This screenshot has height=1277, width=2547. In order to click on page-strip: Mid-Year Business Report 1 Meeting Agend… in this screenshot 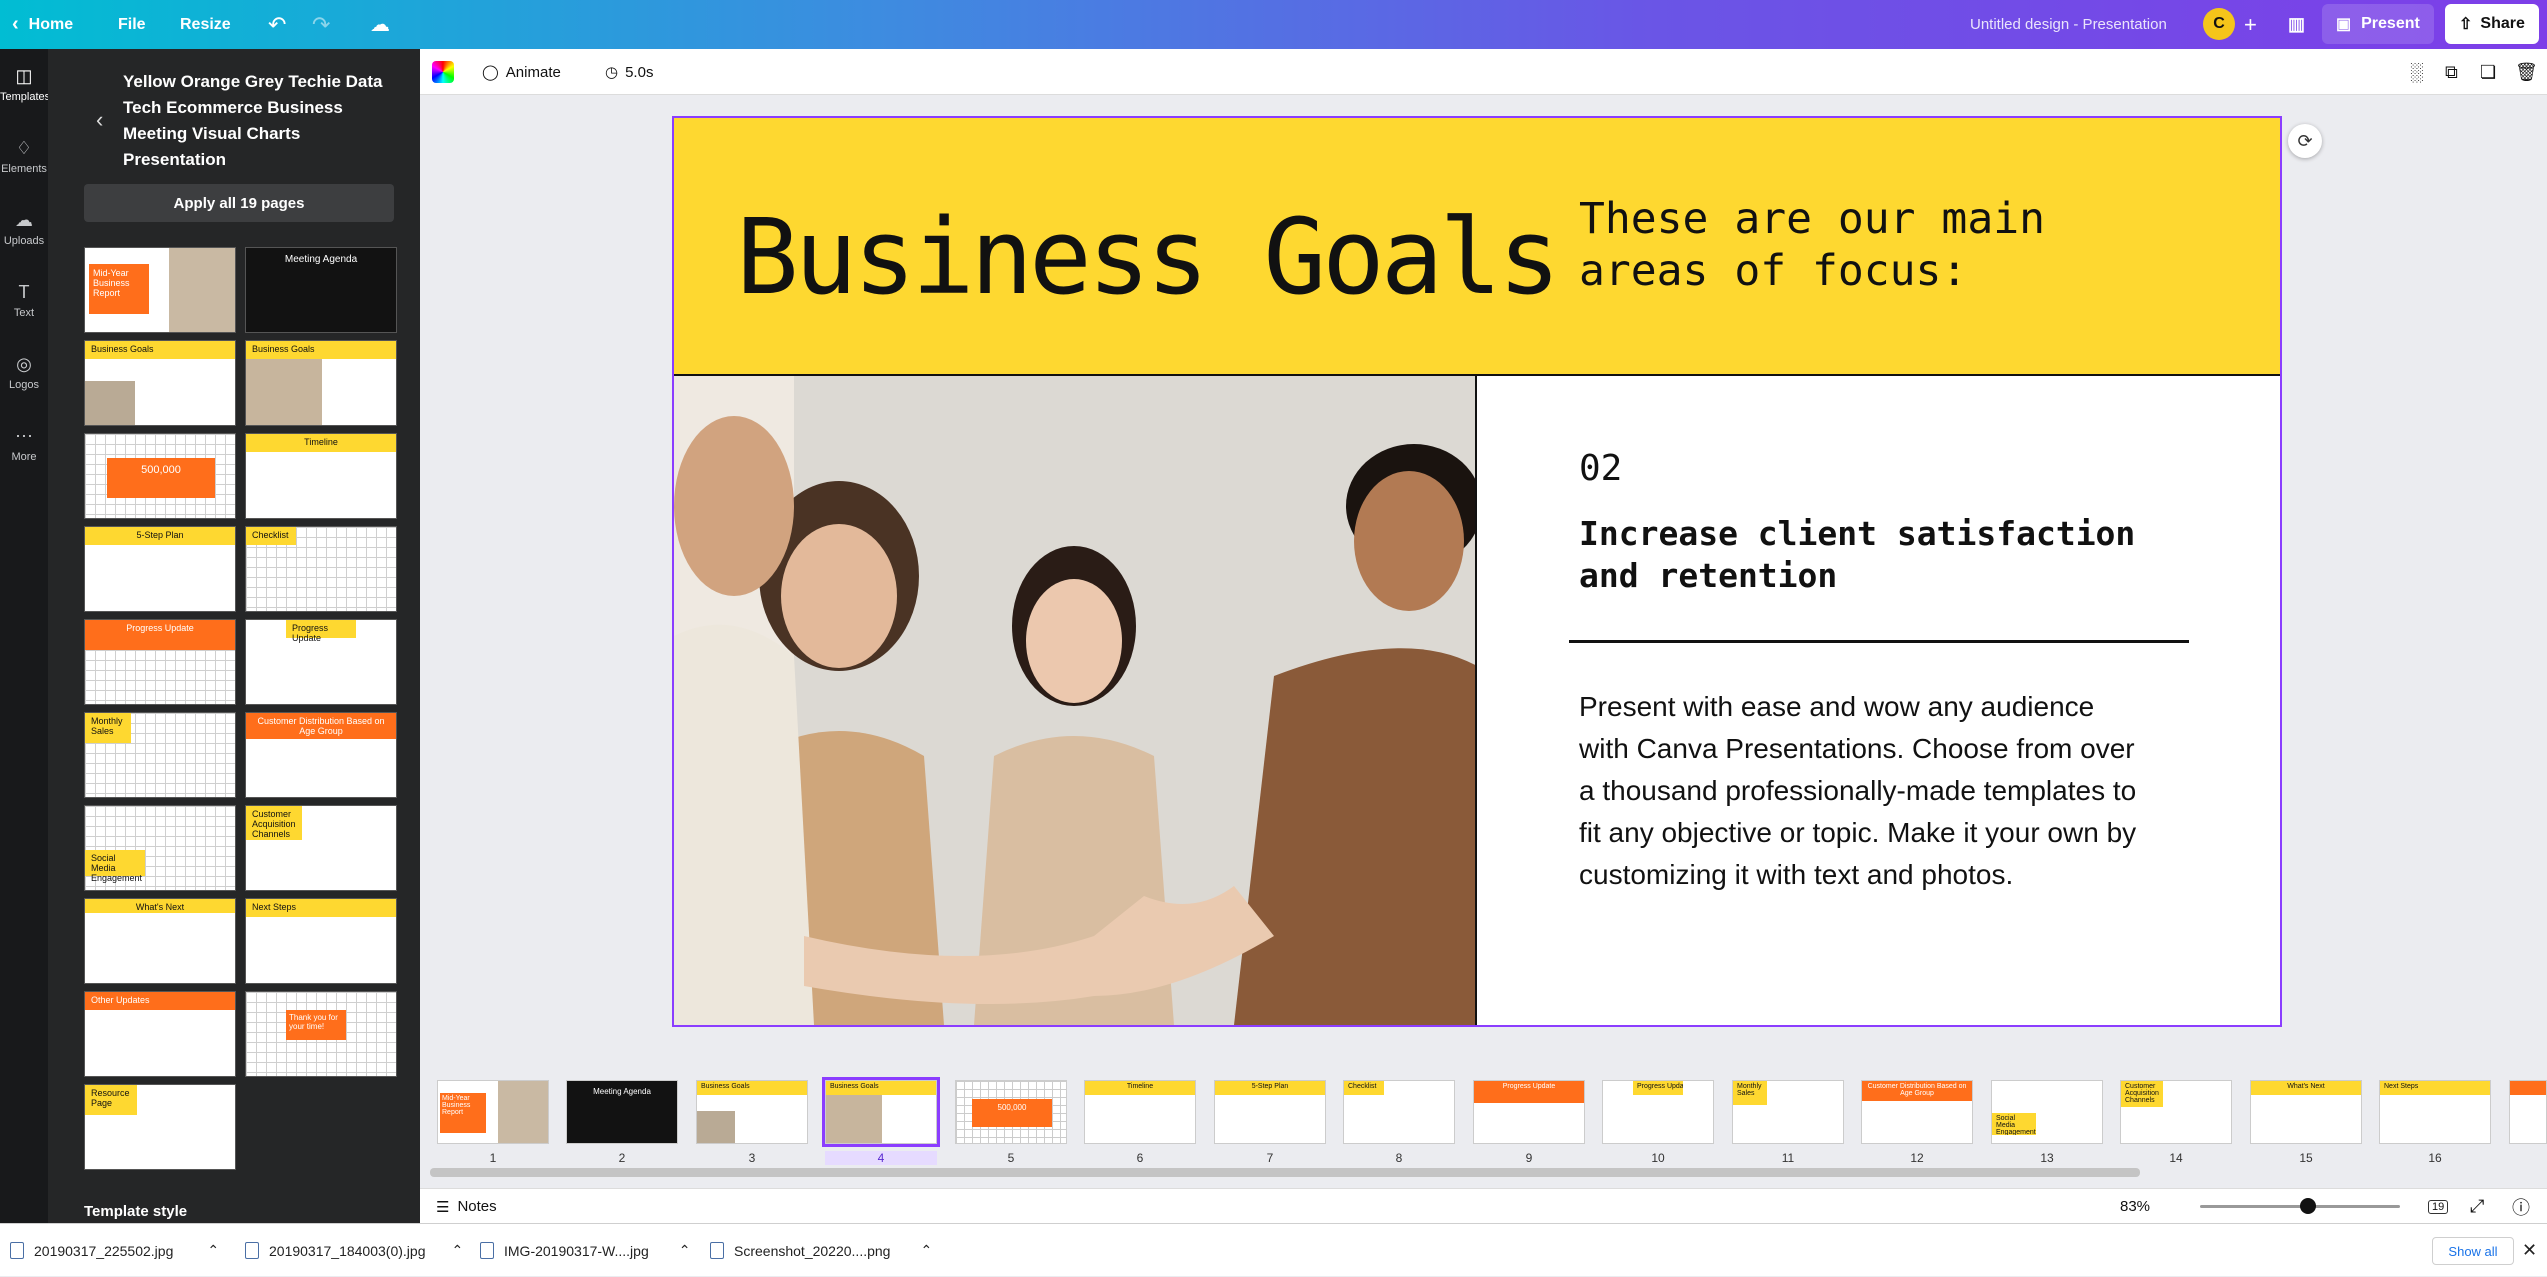, I will do `click(1483, 1117)`.